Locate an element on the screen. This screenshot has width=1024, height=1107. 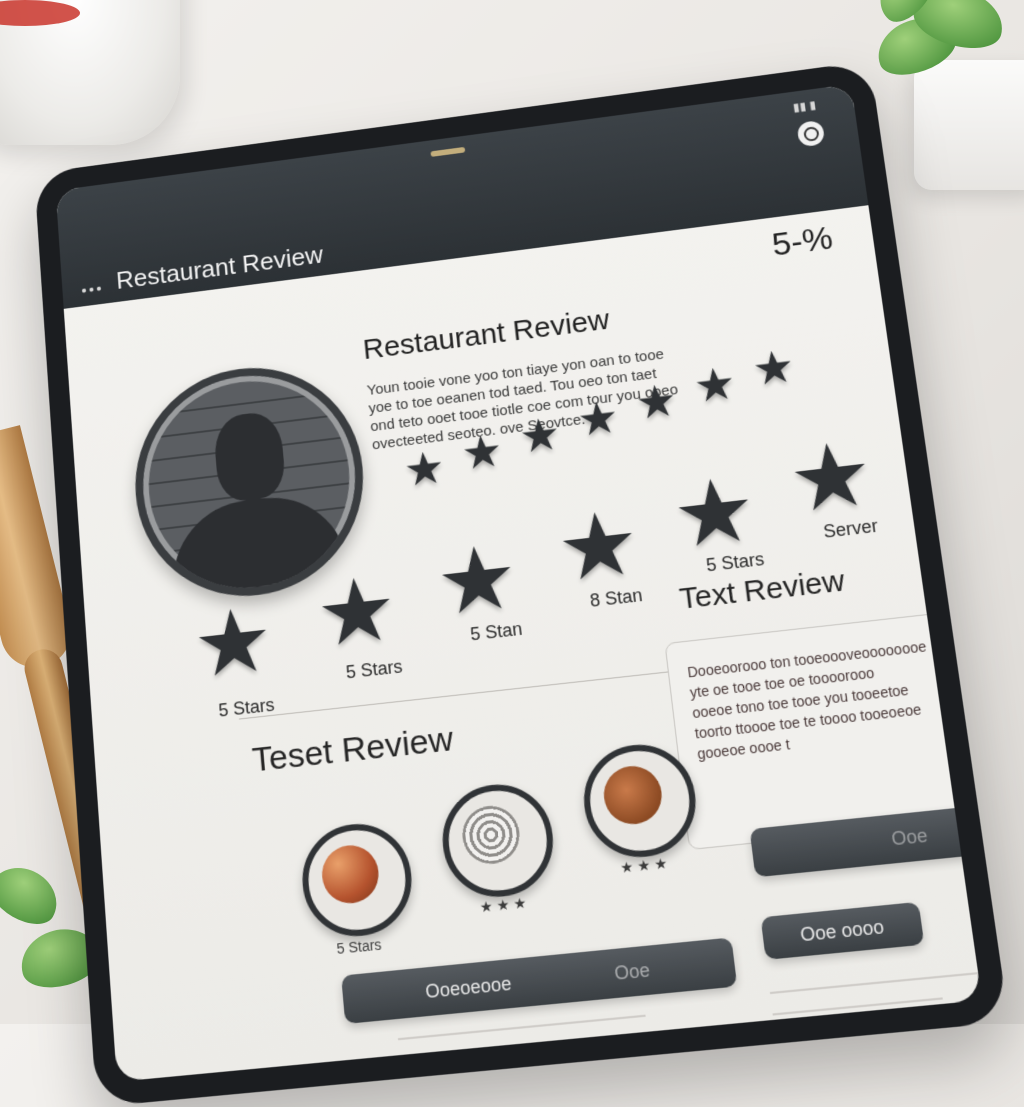
button-label: Ooe oooo is located at coordinates (842, 931).